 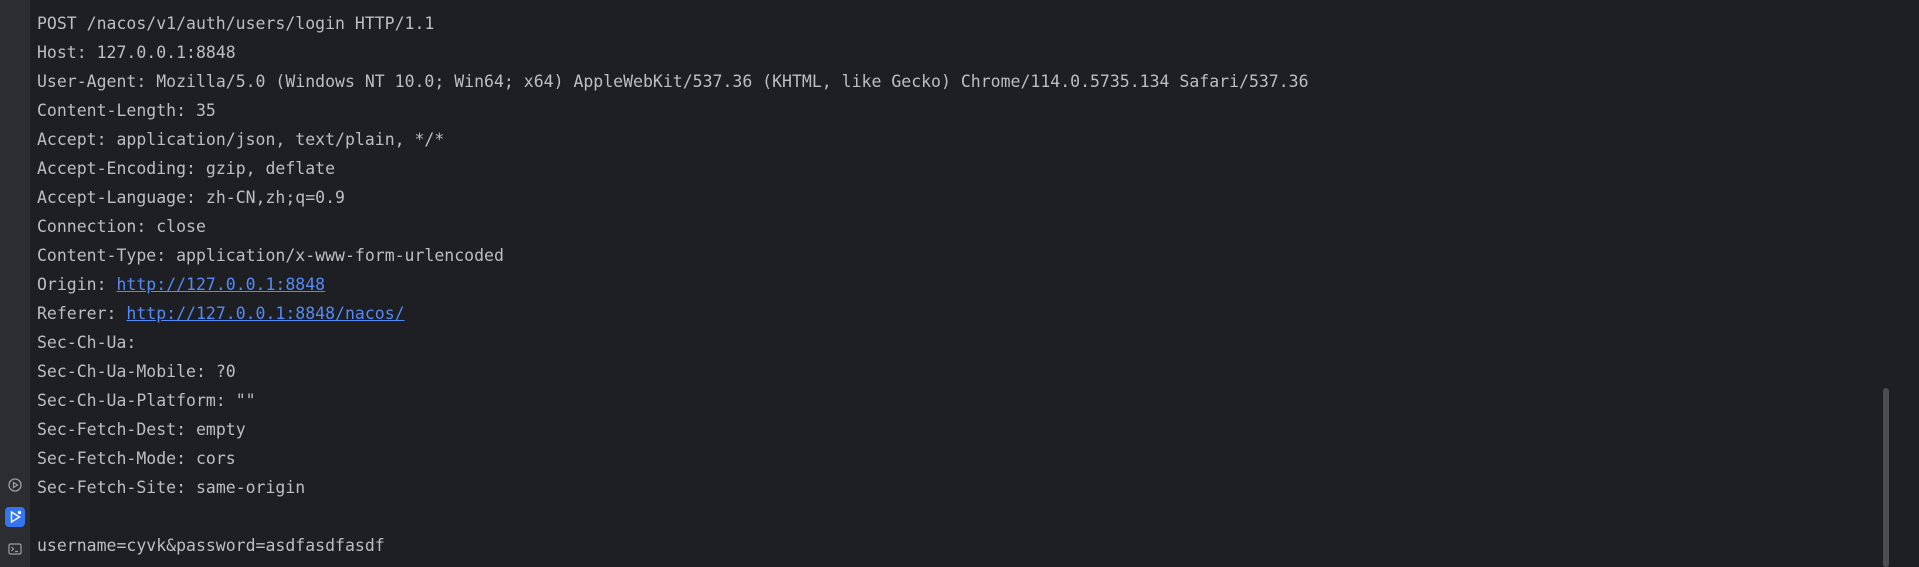 What do you see at coordinates (245, 400) in the screenshot?
I see `header-value: ""` at bounding box center [245, 400].